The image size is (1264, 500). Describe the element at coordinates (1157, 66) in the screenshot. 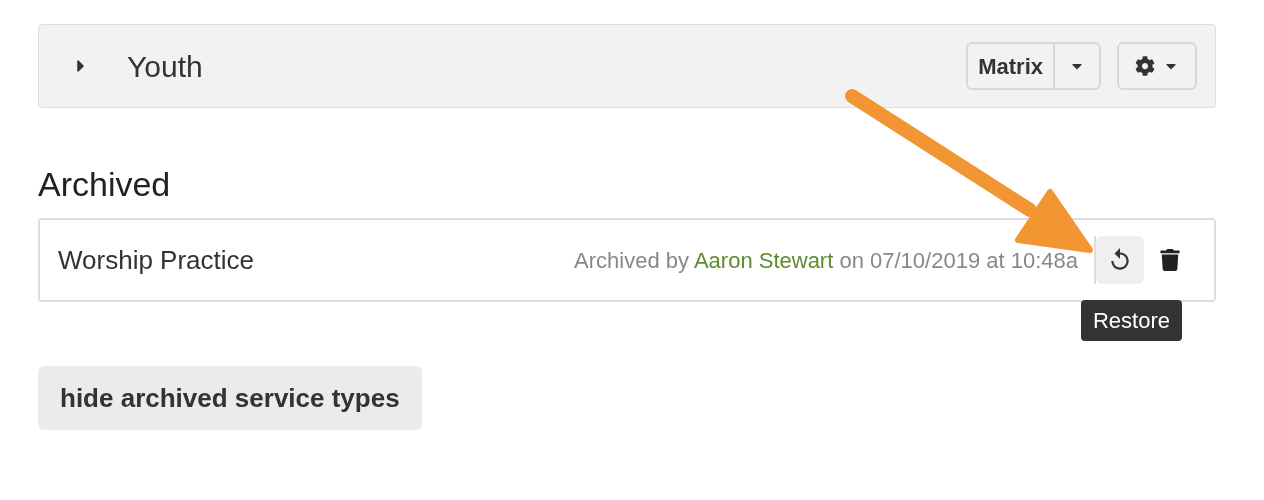

I see `settings-dropdown-button` at that location.